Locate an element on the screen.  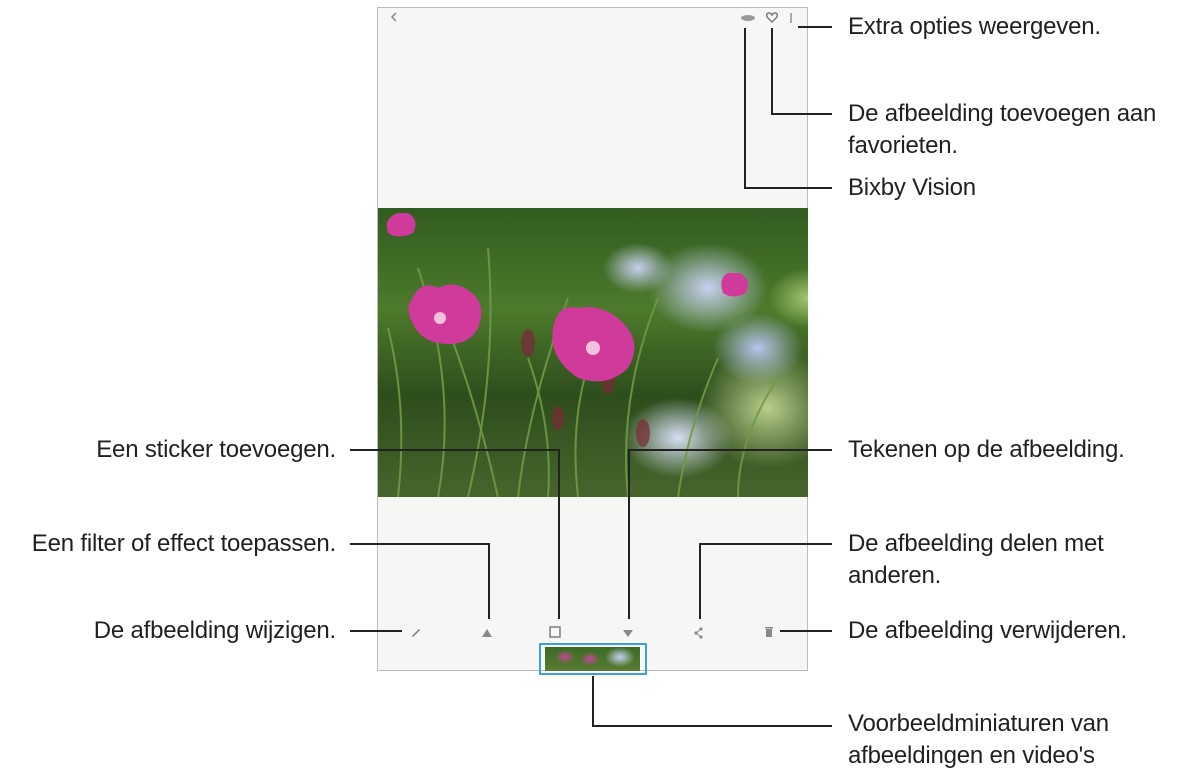
label-favorites-1: De afbeelding toevoegen aan is located at coordinates (1002, 113).